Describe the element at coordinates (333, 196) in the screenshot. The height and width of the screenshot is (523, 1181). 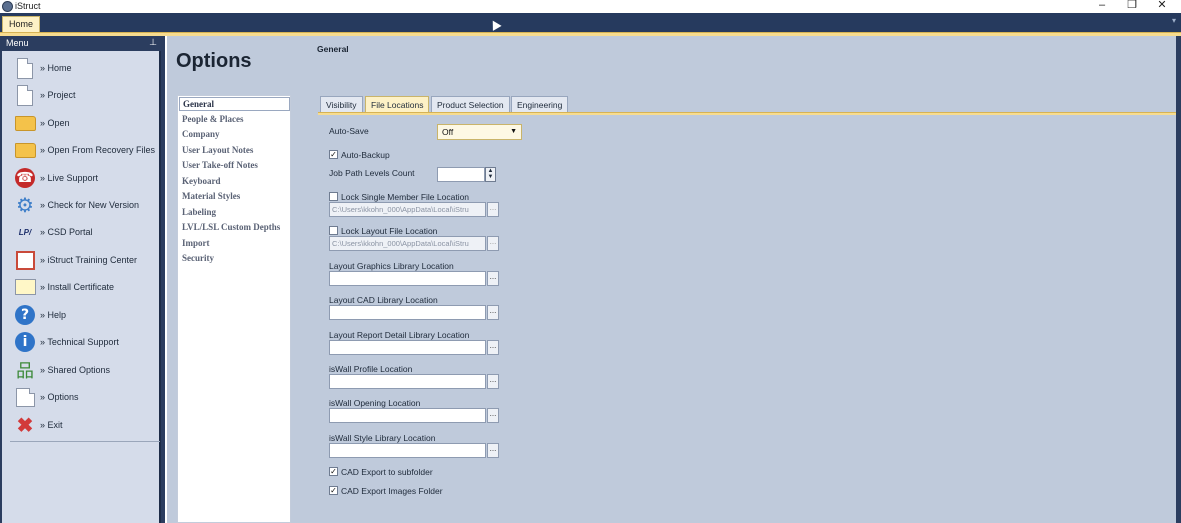
I see `lock-single-member-checkbox` at that location.